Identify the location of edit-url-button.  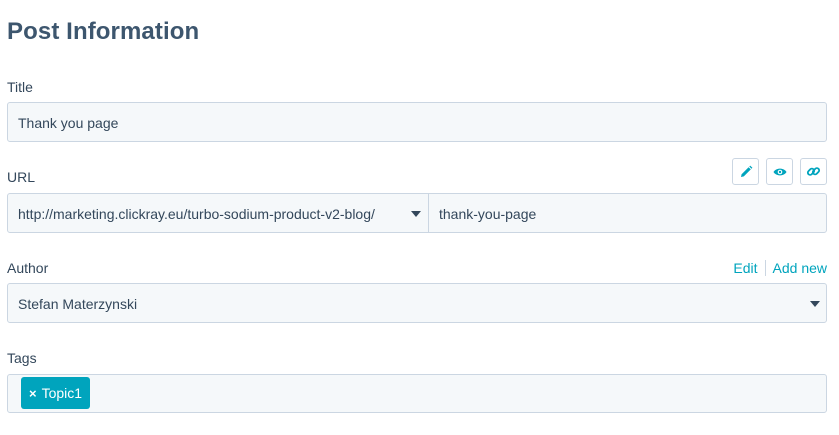
(745, 171).